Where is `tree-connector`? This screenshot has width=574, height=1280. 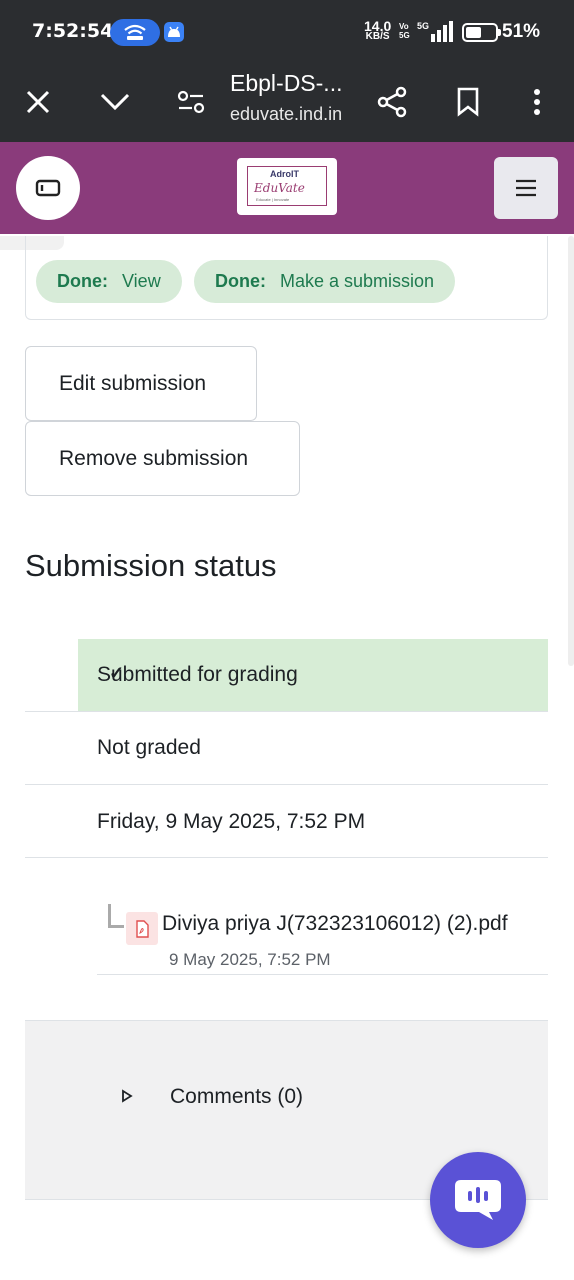 tree-connector is located at coordinates (116, 916).